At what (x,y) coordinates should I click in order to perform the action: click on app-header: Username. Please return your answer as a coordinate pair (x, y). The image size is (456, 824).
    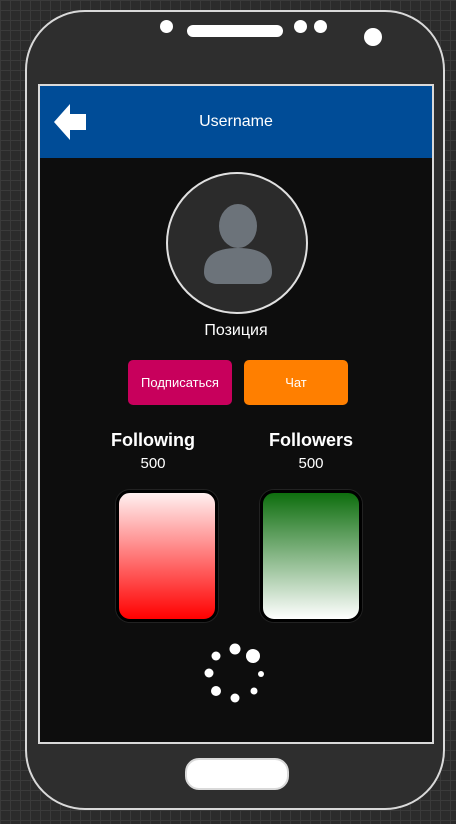
    Looking at the image, I should click on (236, 122).